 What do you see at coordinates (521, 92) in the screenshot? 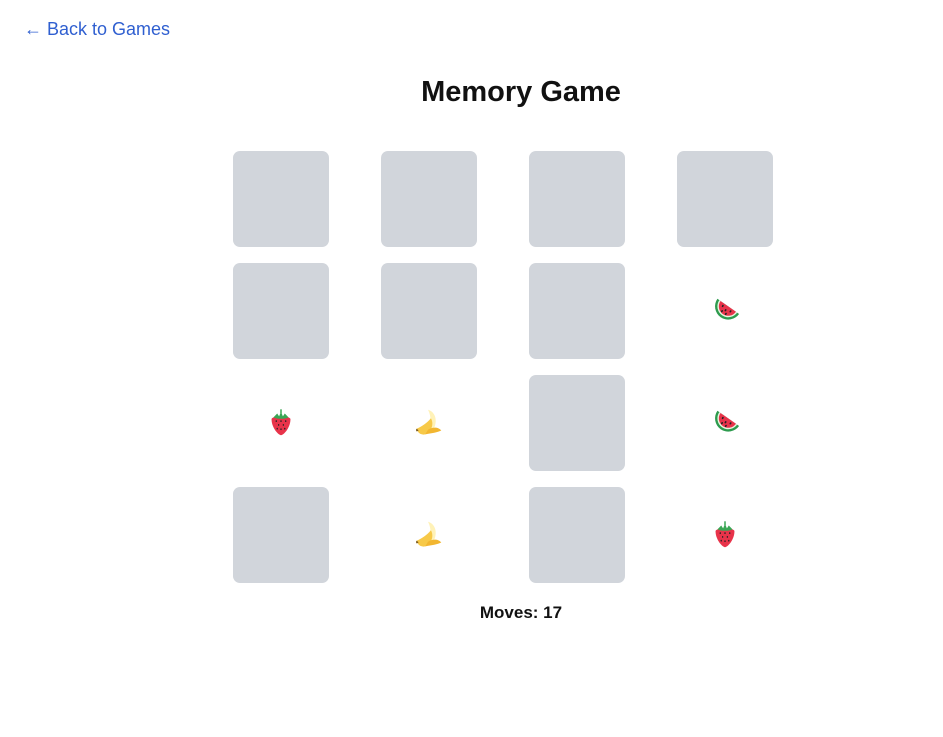
I see `page-title: Memory Game` at bounding box center [521, 92].